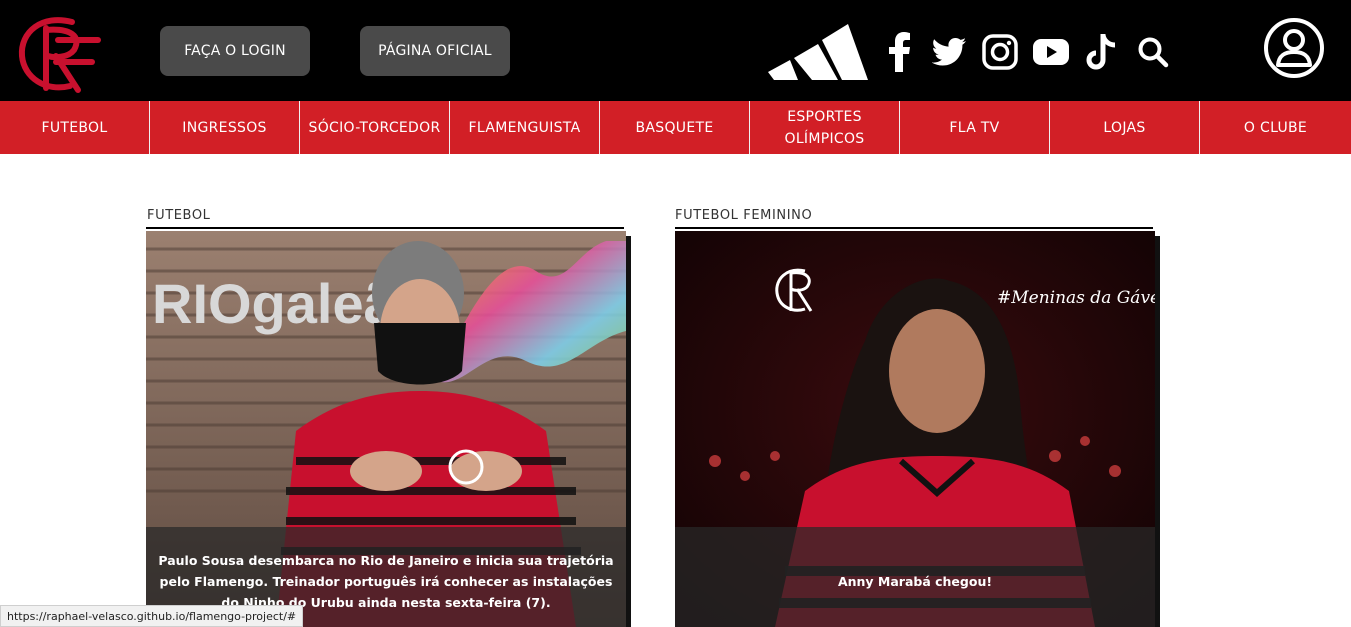 The width and height of the screenshot is (1351, 627). I want to click on facebook-icon, so click(900, 52).